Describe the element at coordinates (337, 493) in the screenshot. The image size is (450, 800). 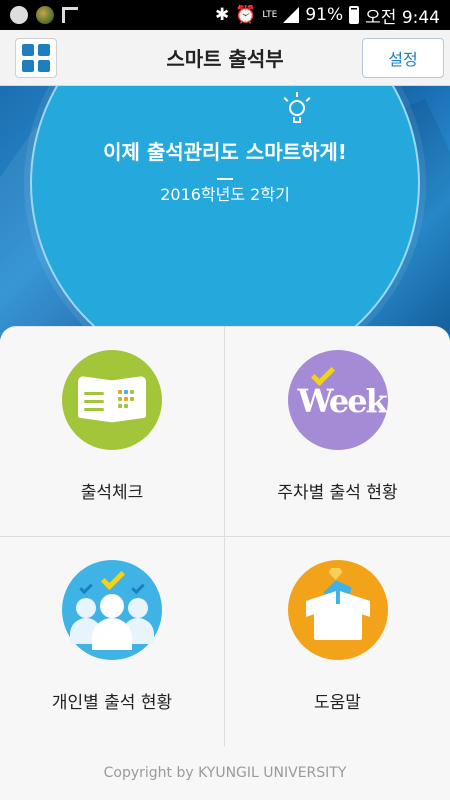
I see `weekly-attendance-label: 주차별 출석 현황` at that location.